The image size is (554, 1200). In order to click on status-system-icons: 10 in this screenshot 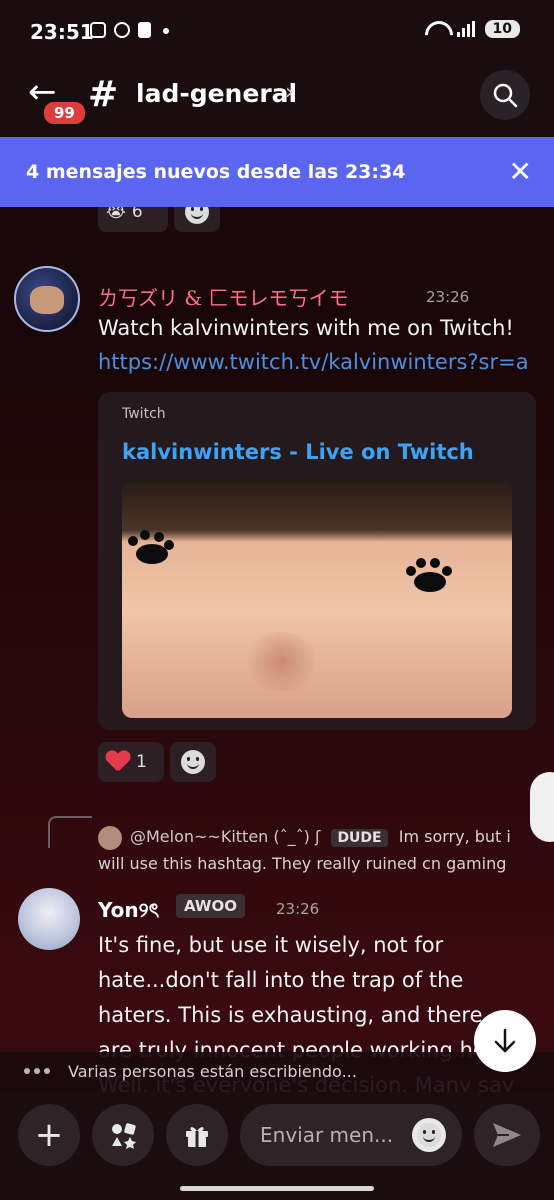, I will do `click(472, 29)`.